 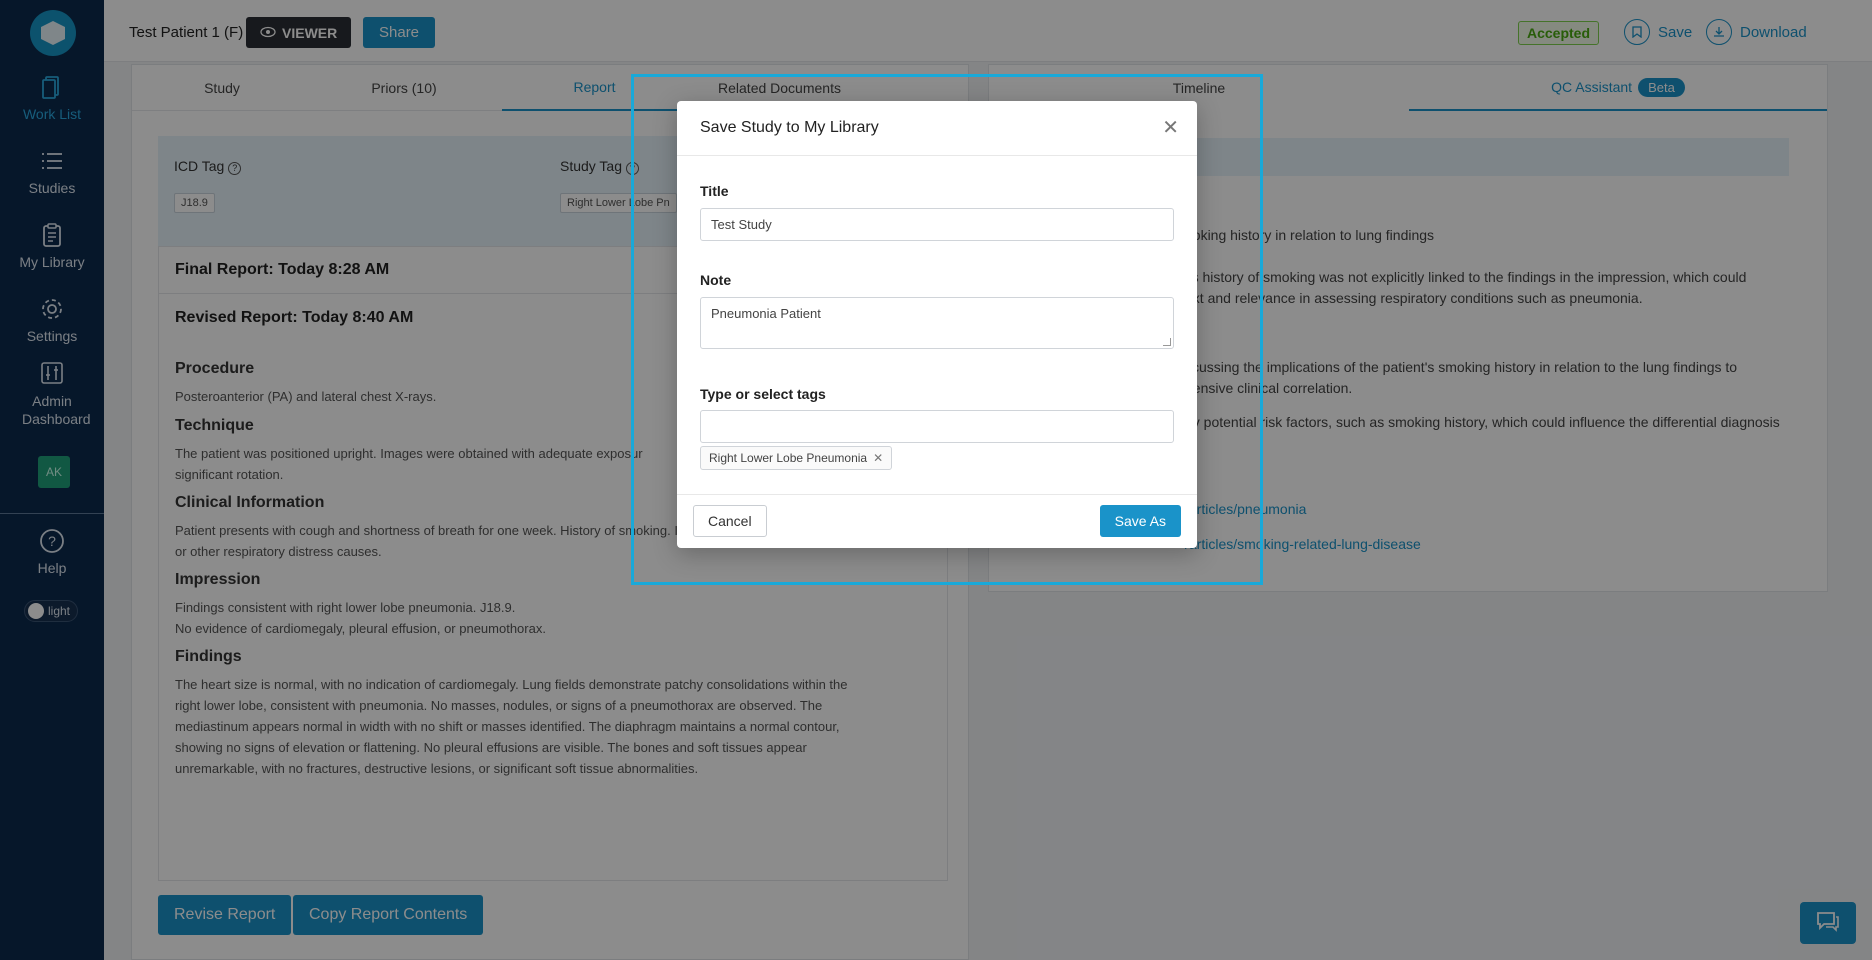 What do you see at coordinates (937, 426) in the screenshot?
I see `tags-input` at bounding box center [937, 426].